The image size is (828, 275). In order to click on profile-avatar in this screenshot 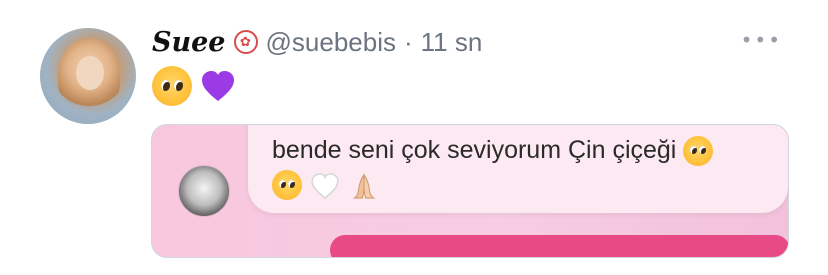, I will do `click(88, 76)`.